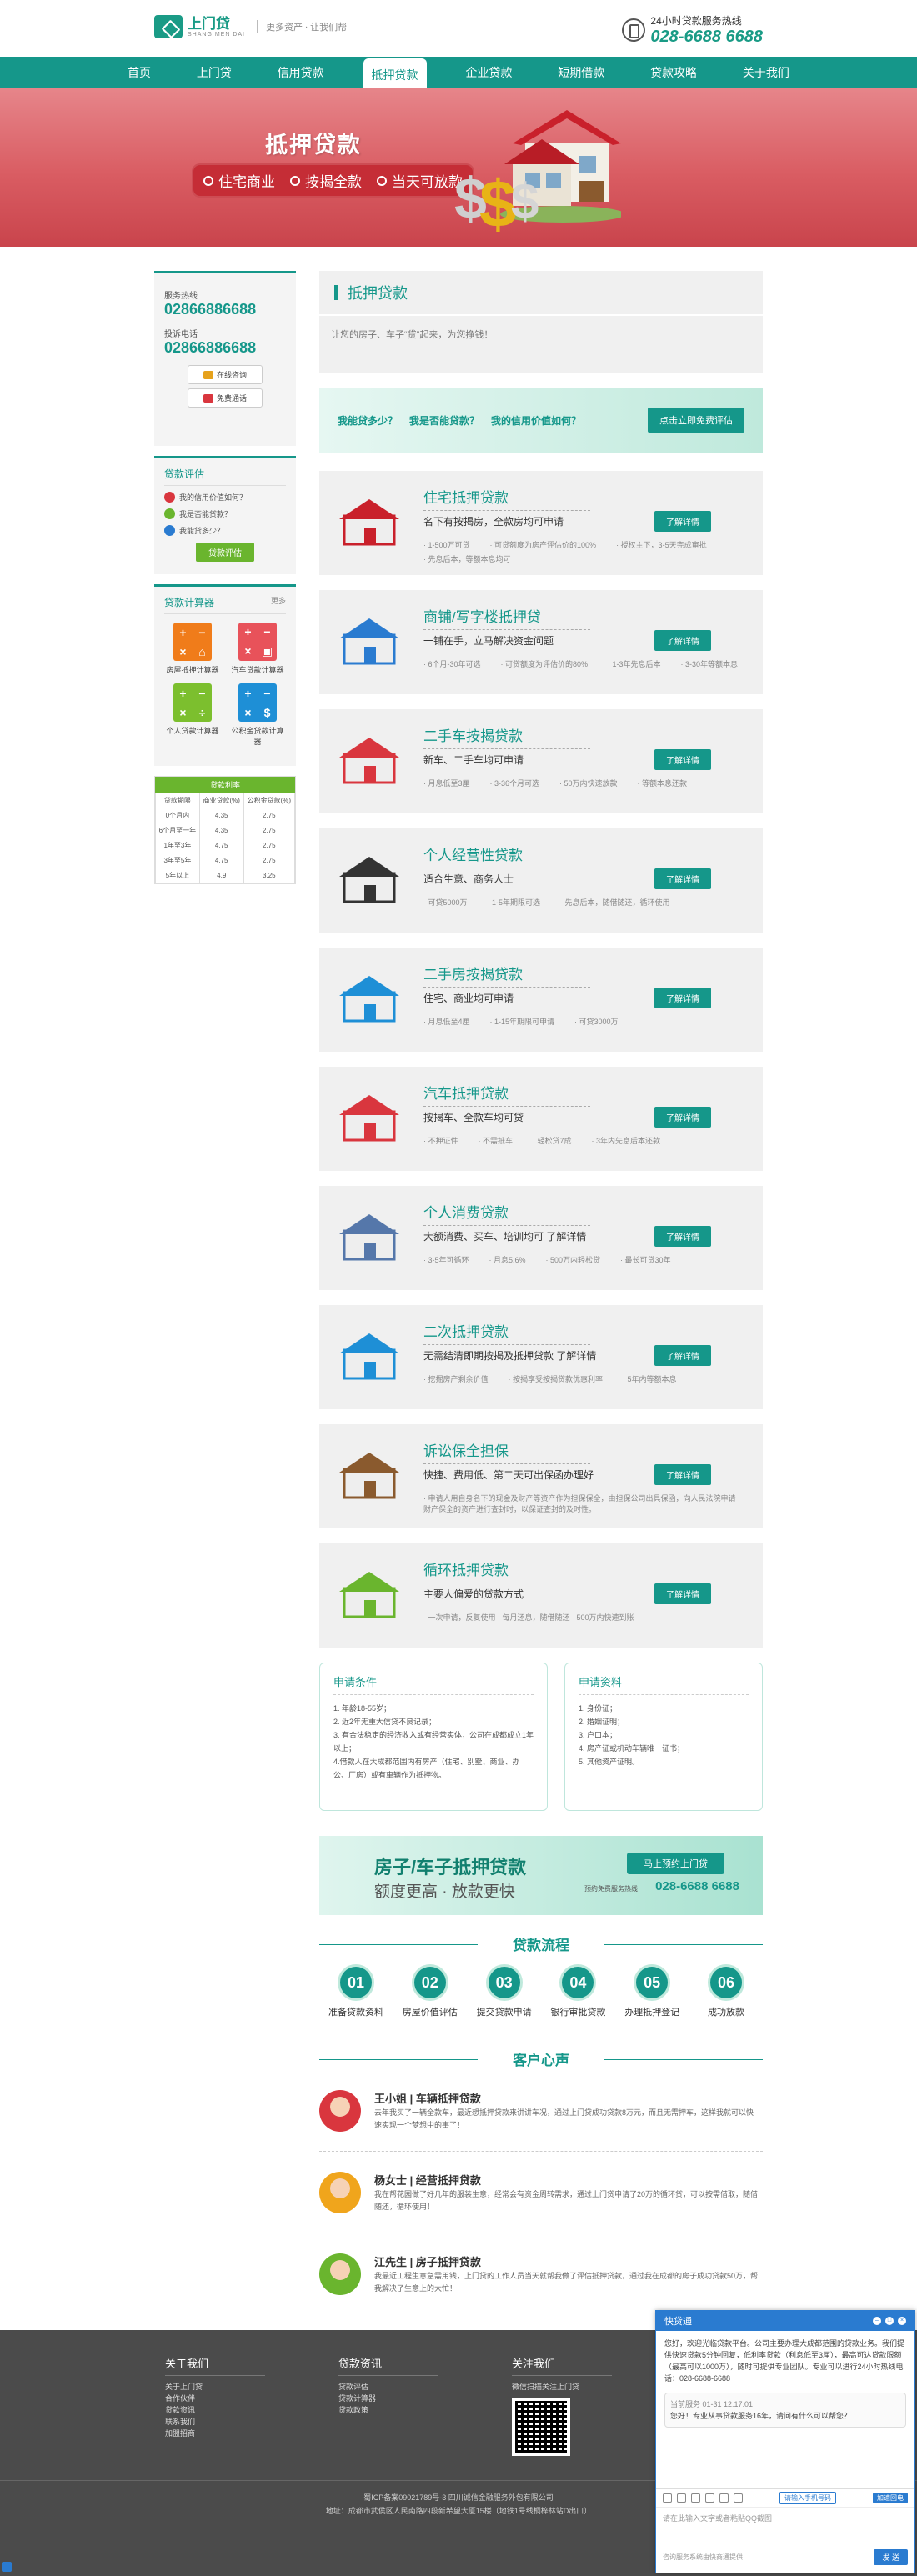 The height and width of the screenshot is (2576, 917). Describe the element at coordinates (225, 375) in the screenshot. I see `online-consult-button: 在线咨询` at that location.